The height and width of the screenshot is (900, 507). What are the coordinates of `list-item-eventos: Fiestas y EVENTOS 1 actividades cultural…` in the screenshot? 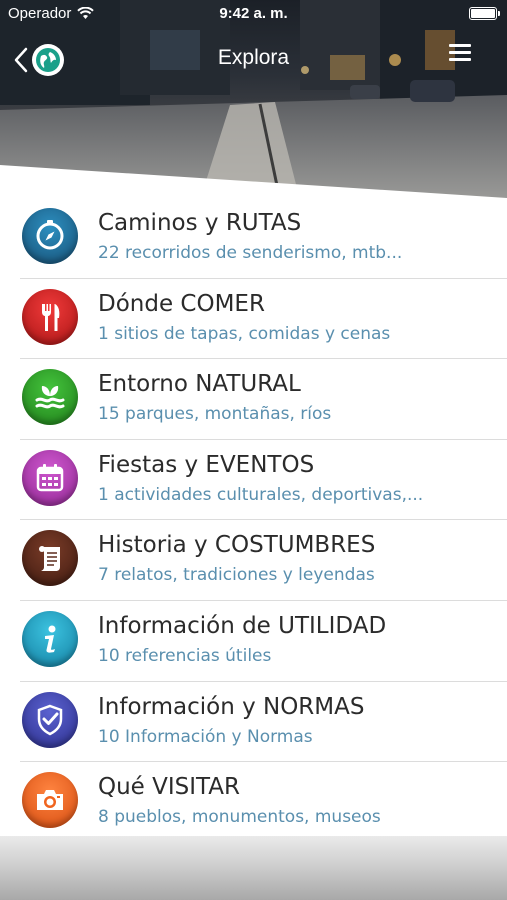 It's located at (263, 480).